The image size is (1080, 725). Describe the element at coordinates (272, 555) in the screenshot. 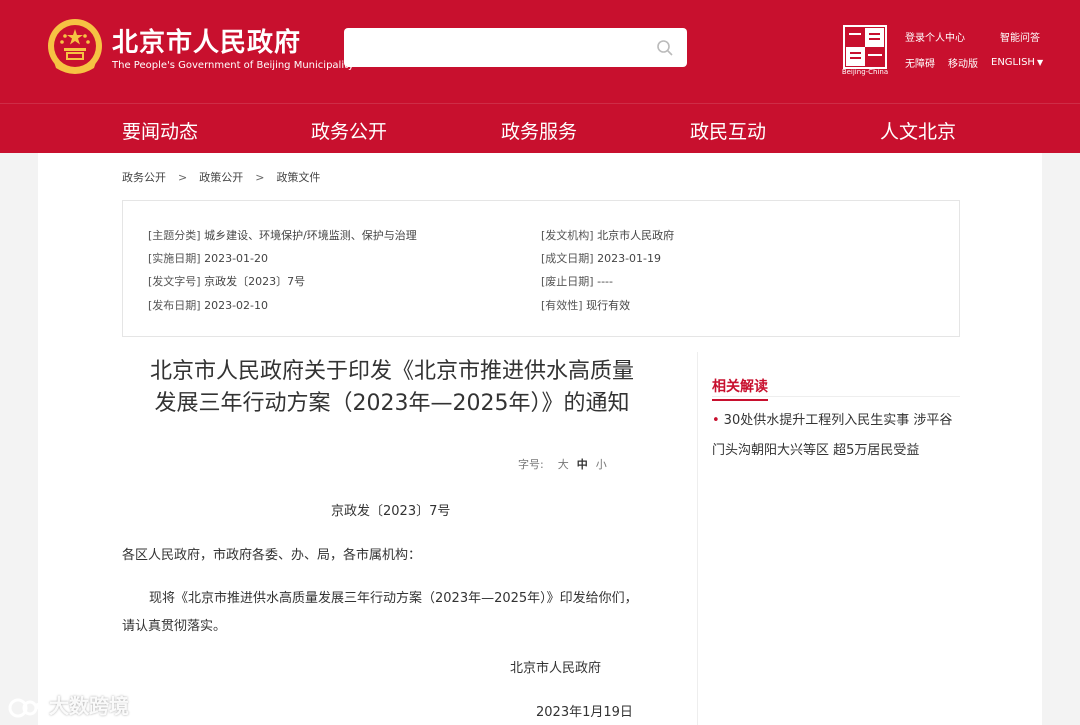

I see `doc-salutation: 各区人民政府，市政府各委、办、局，各市属机构：` at that location.